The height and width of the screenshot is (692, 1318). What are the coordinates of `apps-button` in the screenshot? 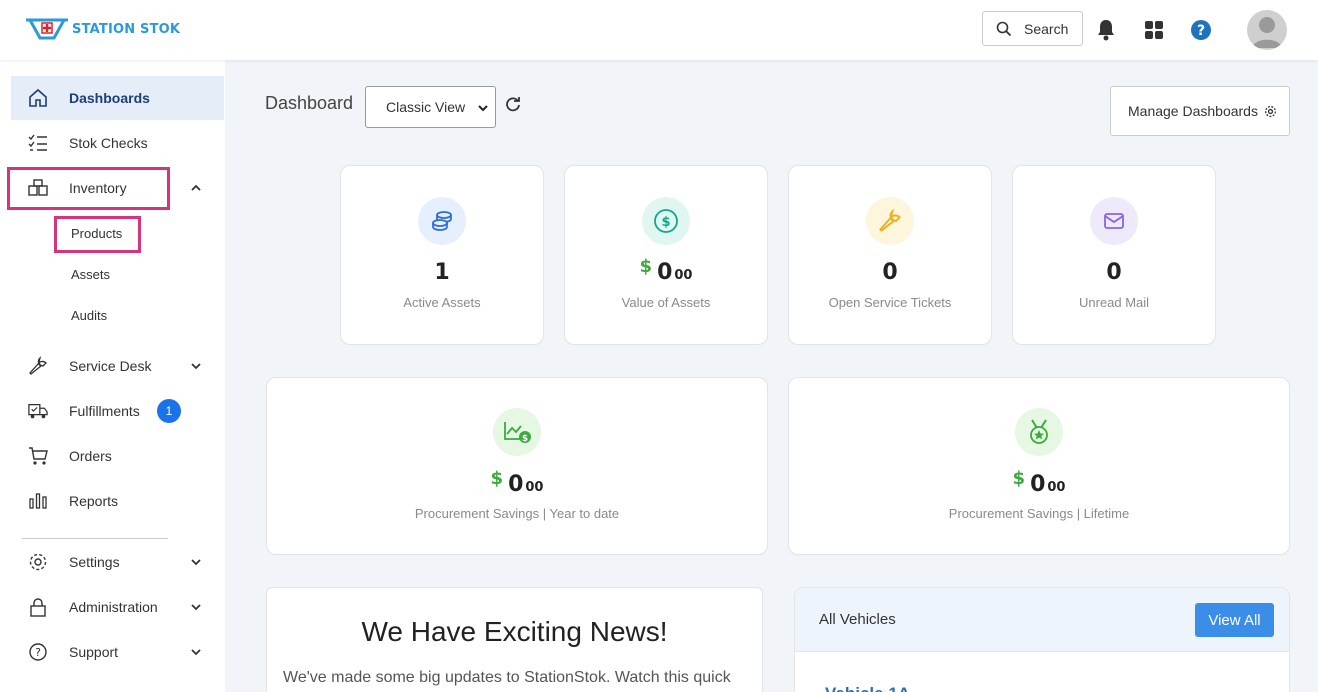 It's located at (1154, 30).